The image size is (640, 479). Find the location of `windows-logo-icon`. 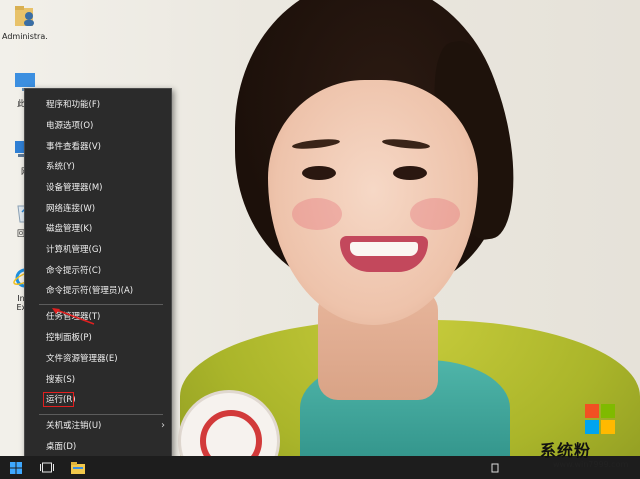

windows-logo-icon is located at coordinates (16, 467).